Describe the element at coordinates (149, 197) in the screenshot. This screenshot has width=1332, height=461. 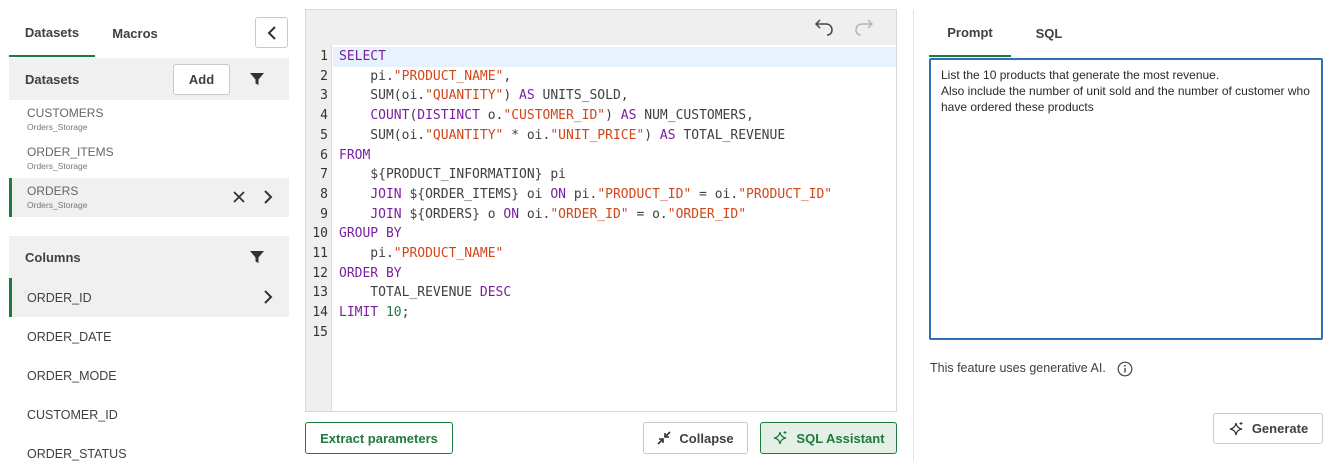
I see `dataset-item-orders: ORDERS Orders_Storage` at that location.